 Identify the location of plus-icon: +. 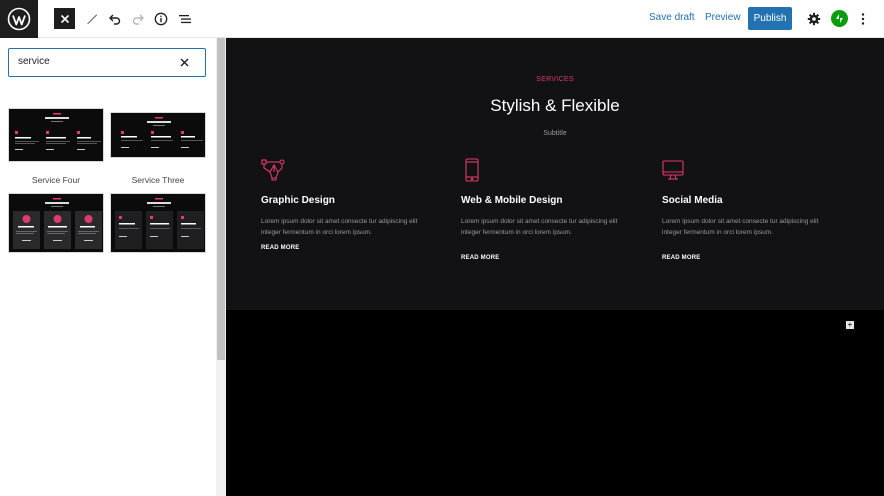
(850, 324).